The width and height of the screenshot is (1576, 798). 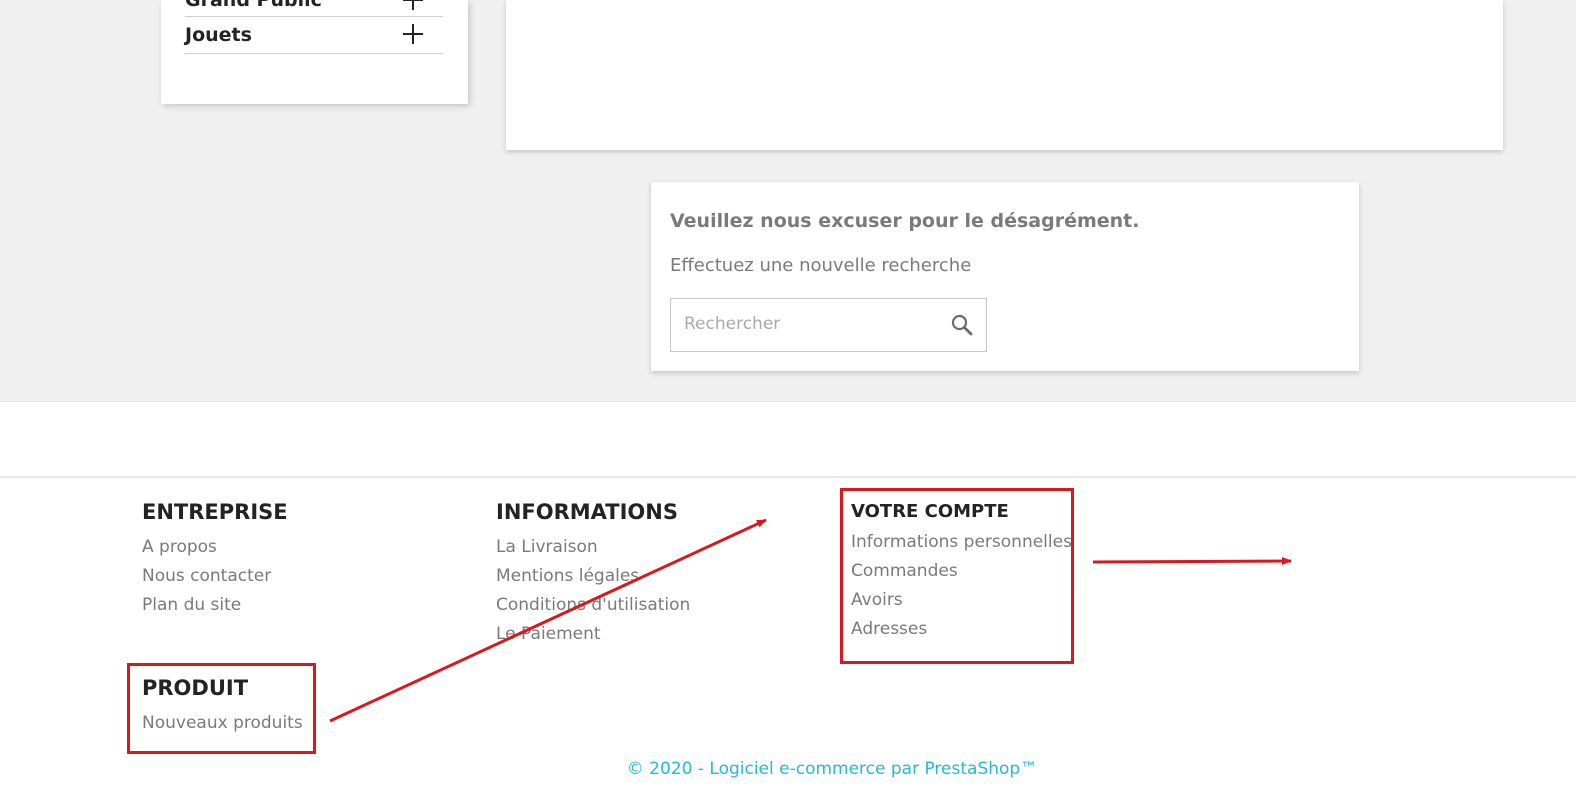 What do you see at coordinates (314, 35) in the screenshot?
I see `category-item-jouets: Jouets` at bounding box center [314, 35].